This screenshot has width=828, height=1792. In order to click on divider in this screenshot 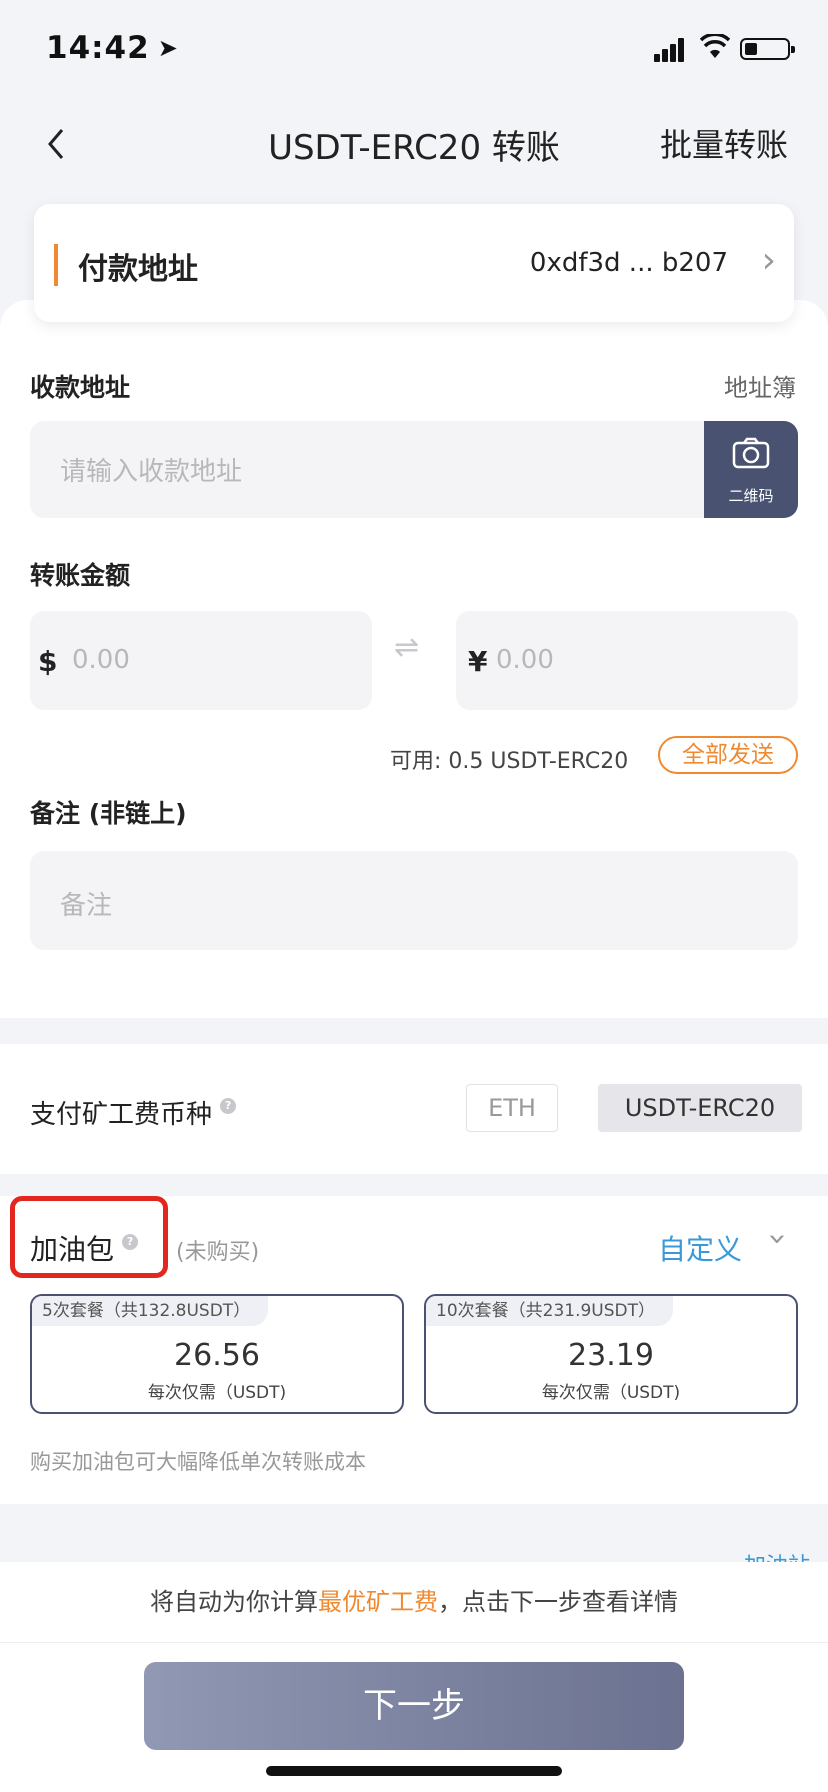, I will do `click(414, 1642)`.